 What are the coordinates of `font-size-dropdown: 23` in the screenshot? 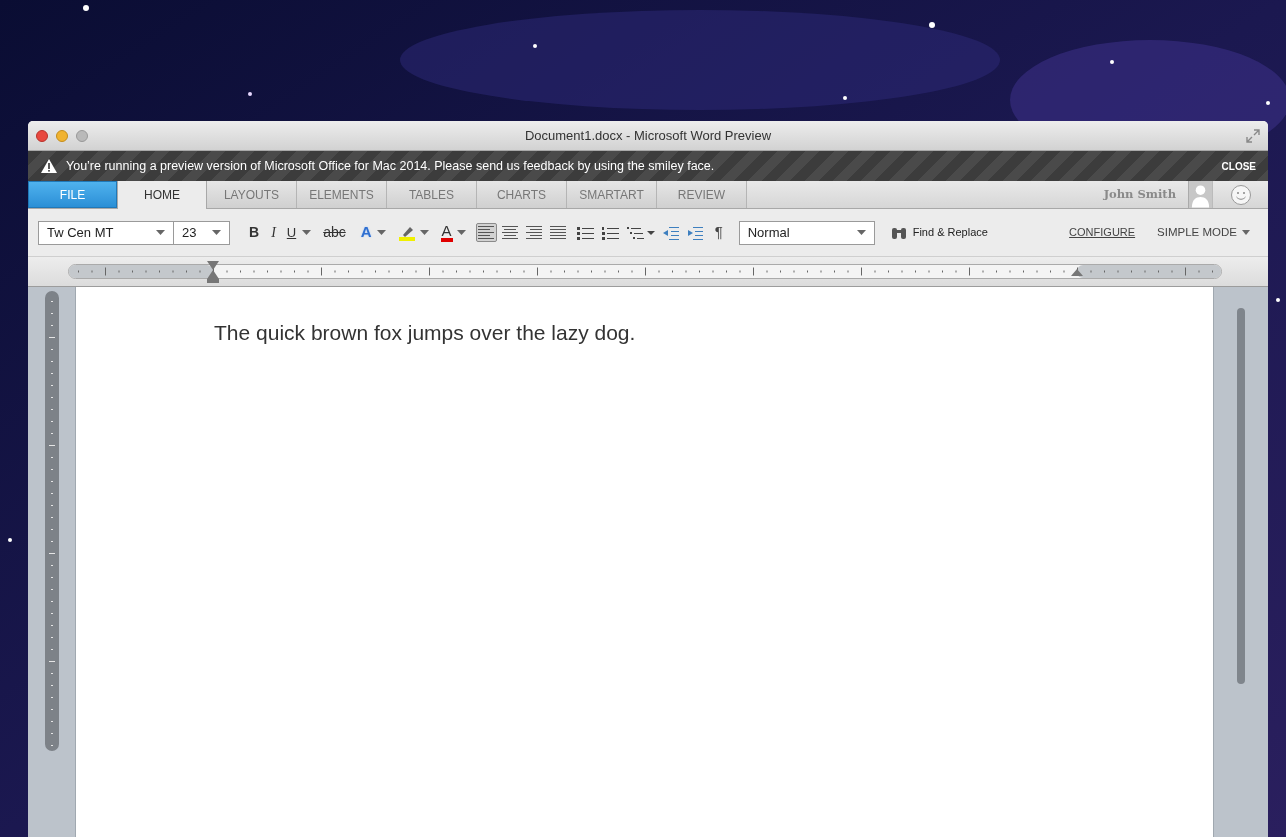 It's located at (202, 232).